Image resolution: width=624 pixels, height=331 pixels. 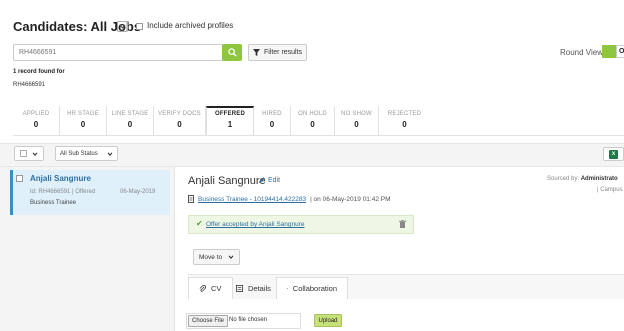 I want to click on search-icon, so click(x=232, y=52).